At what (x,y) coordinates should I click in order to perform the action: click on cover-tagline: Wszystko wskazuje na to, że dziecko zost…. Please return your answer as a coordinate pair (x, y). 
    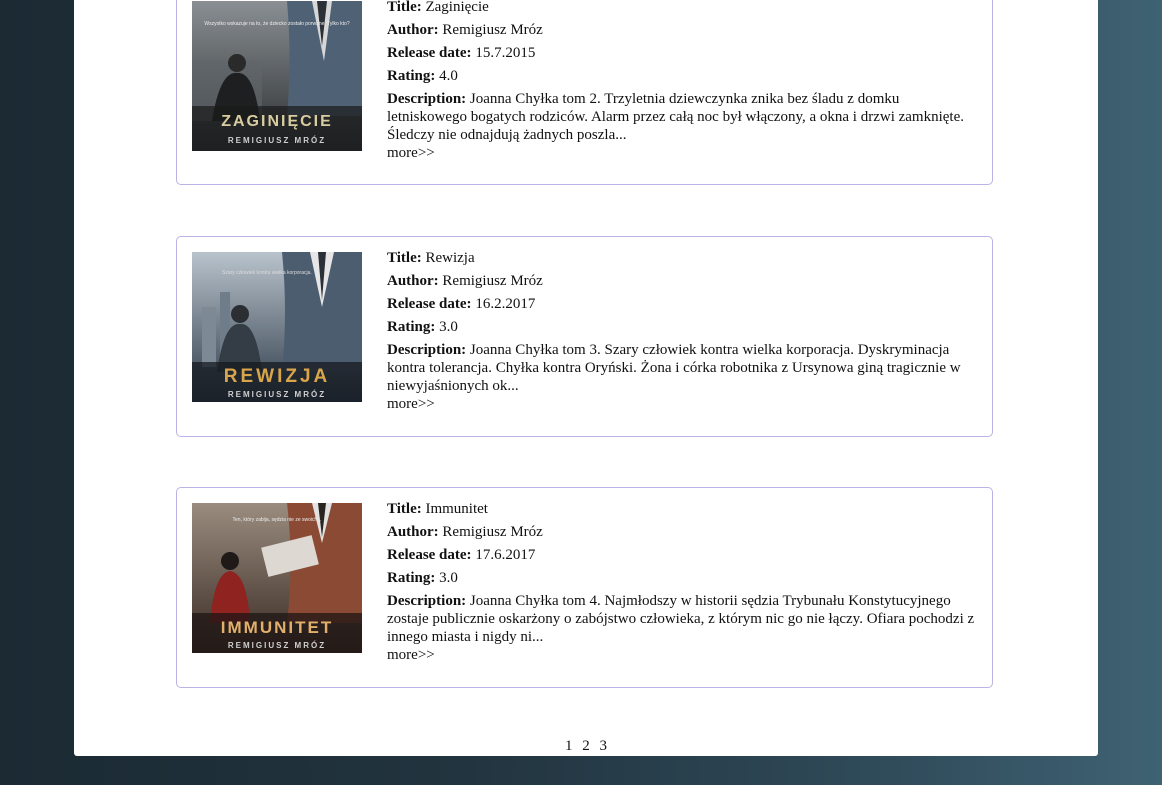
    Looking at the image, I should click on (276, 24).